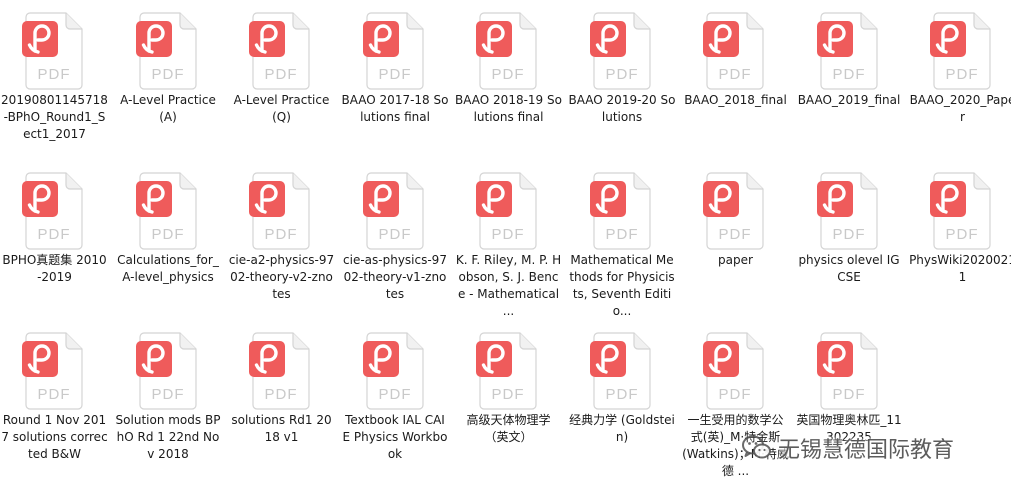 This screenshot has height=491, width=1011. Describe the element at coordinates (168, 437) in the screenshot. I see `file-name: Solution mods BPhO Rd 1 22nd Nov 2018` at that location.